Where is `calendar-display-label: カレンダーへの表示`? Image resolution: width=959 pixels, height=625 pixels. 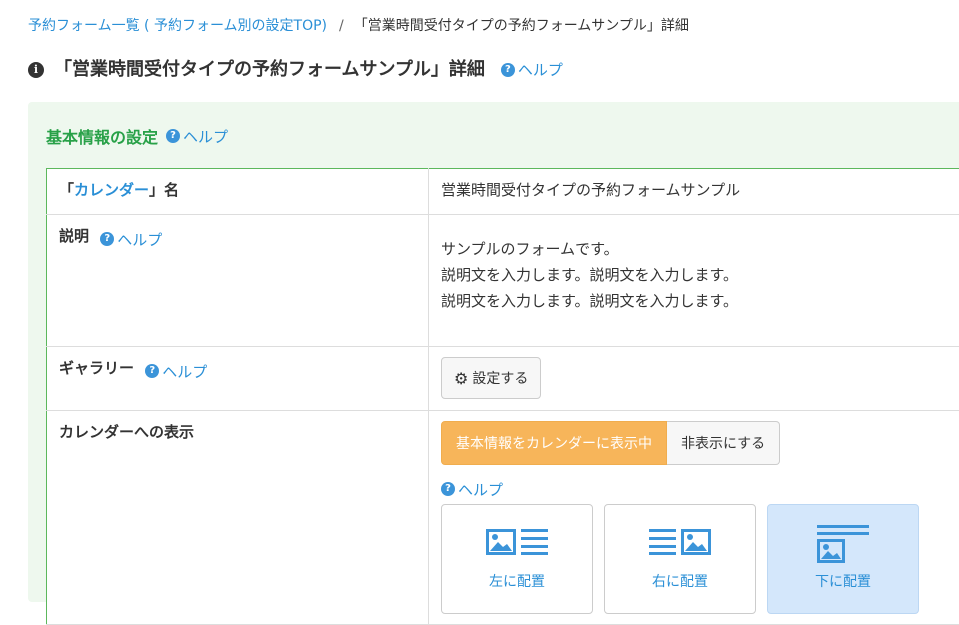
calendar-display-label: カレンダーへの表示 is located at coordinates (238, 518).